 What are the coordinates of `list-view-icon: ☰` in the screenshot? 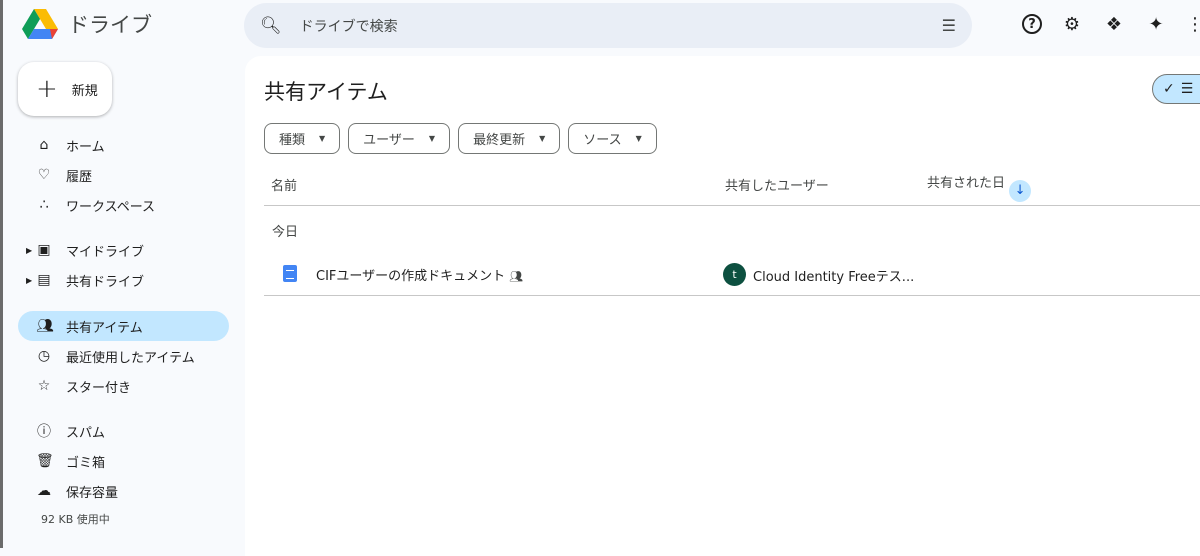 It's located at (1187, 89).